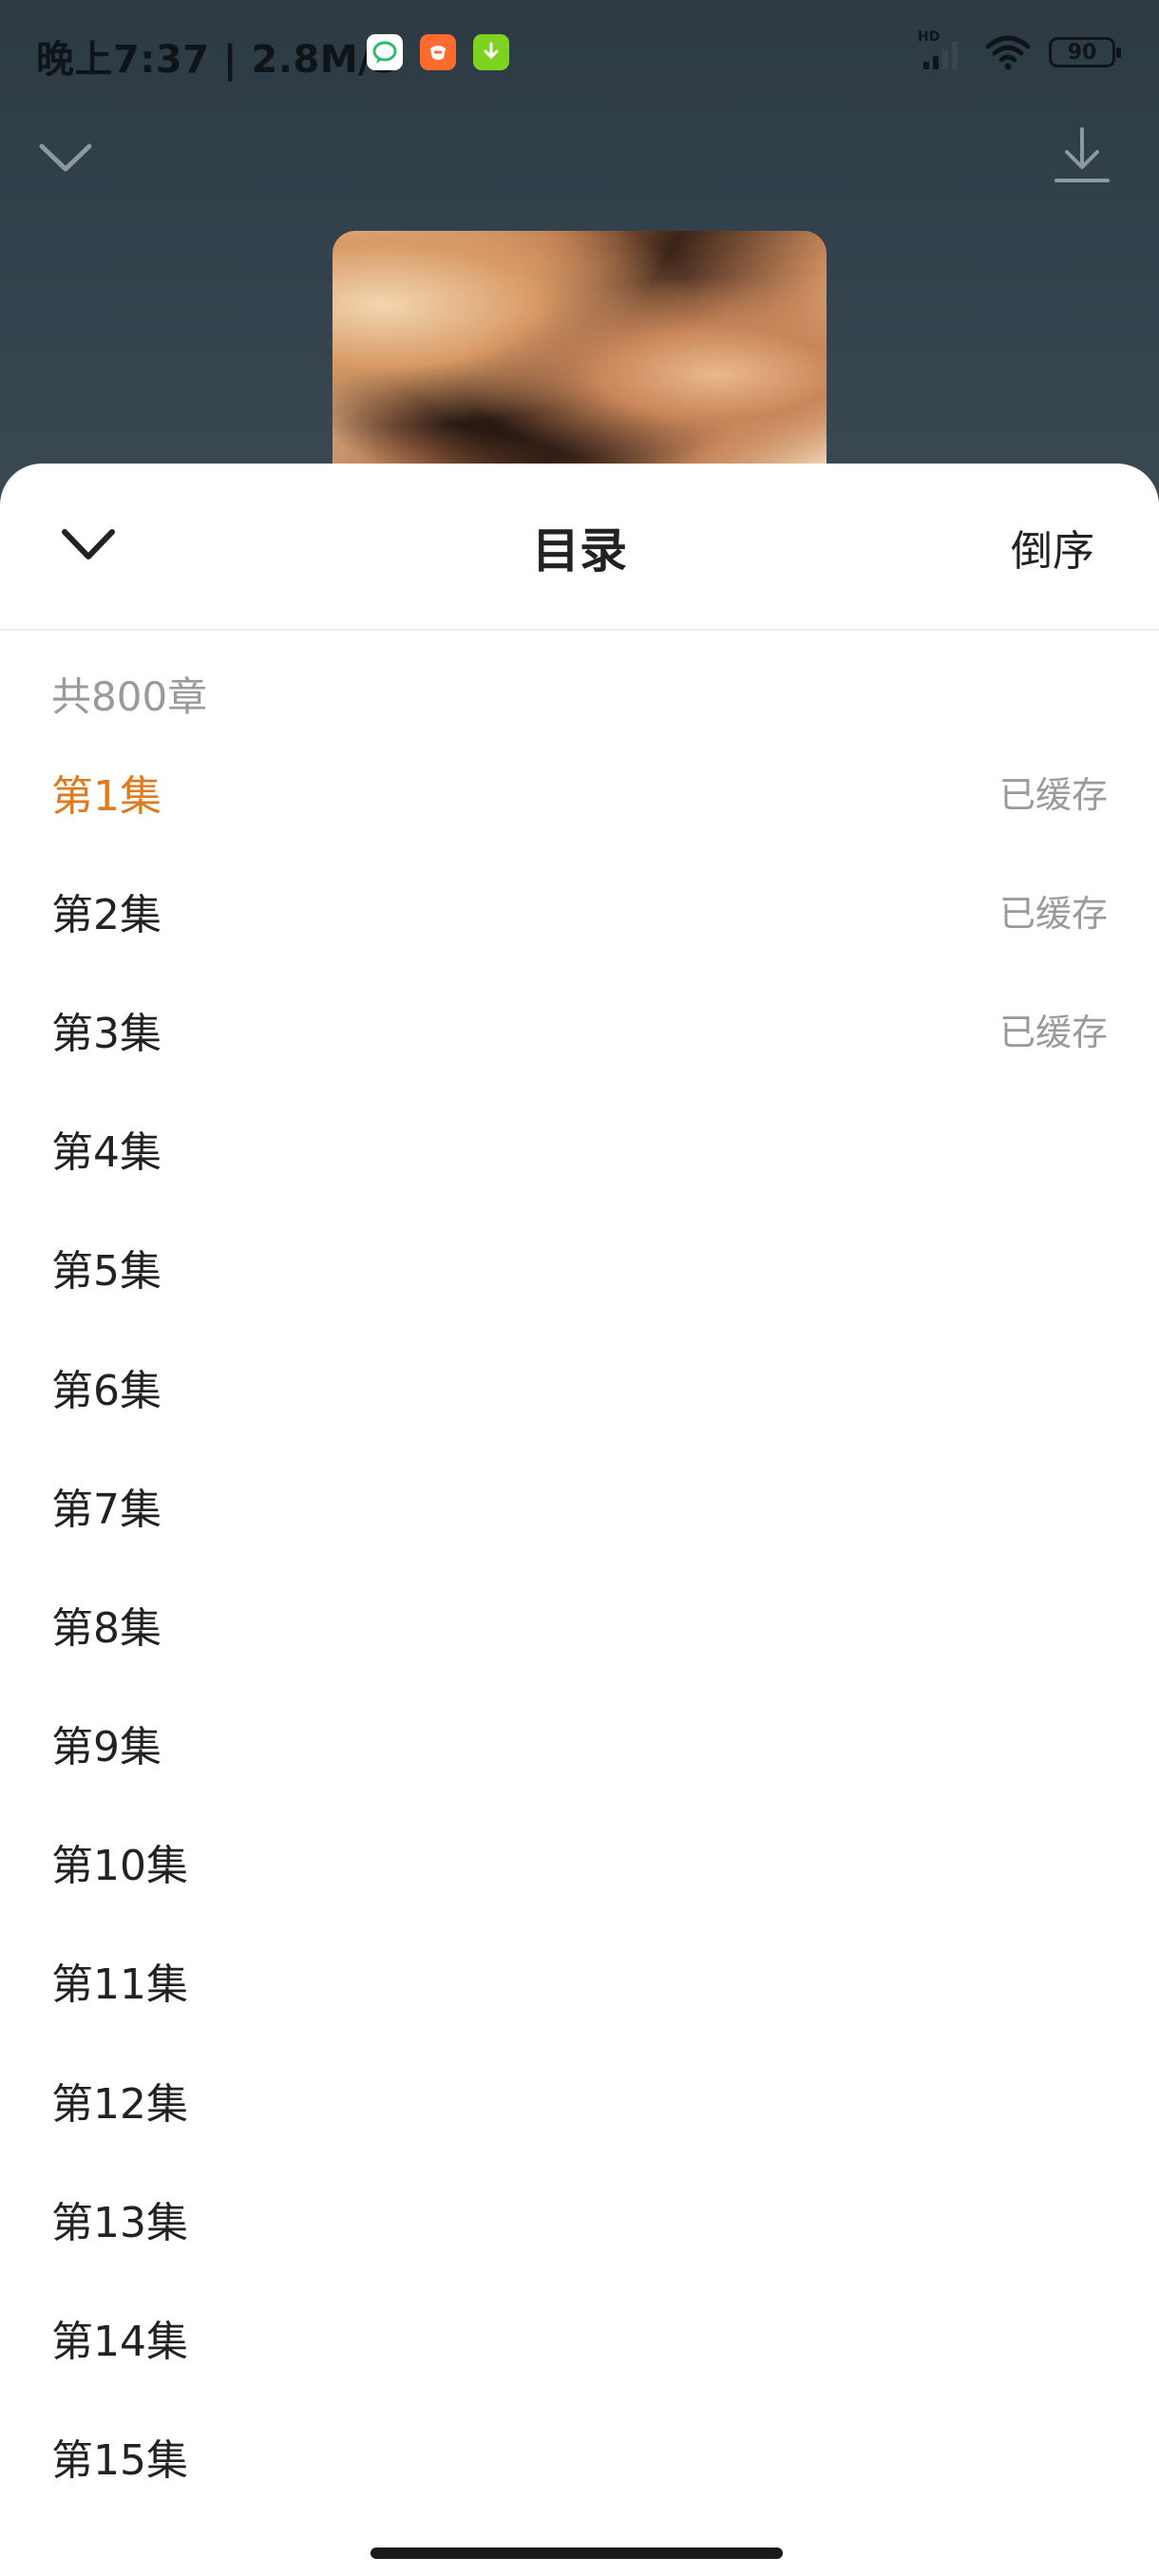  What do you see at coordinates (119, 1985) in the screenshot?
I see `chapter-title: 第11集` at bounding box center [119, 1985].